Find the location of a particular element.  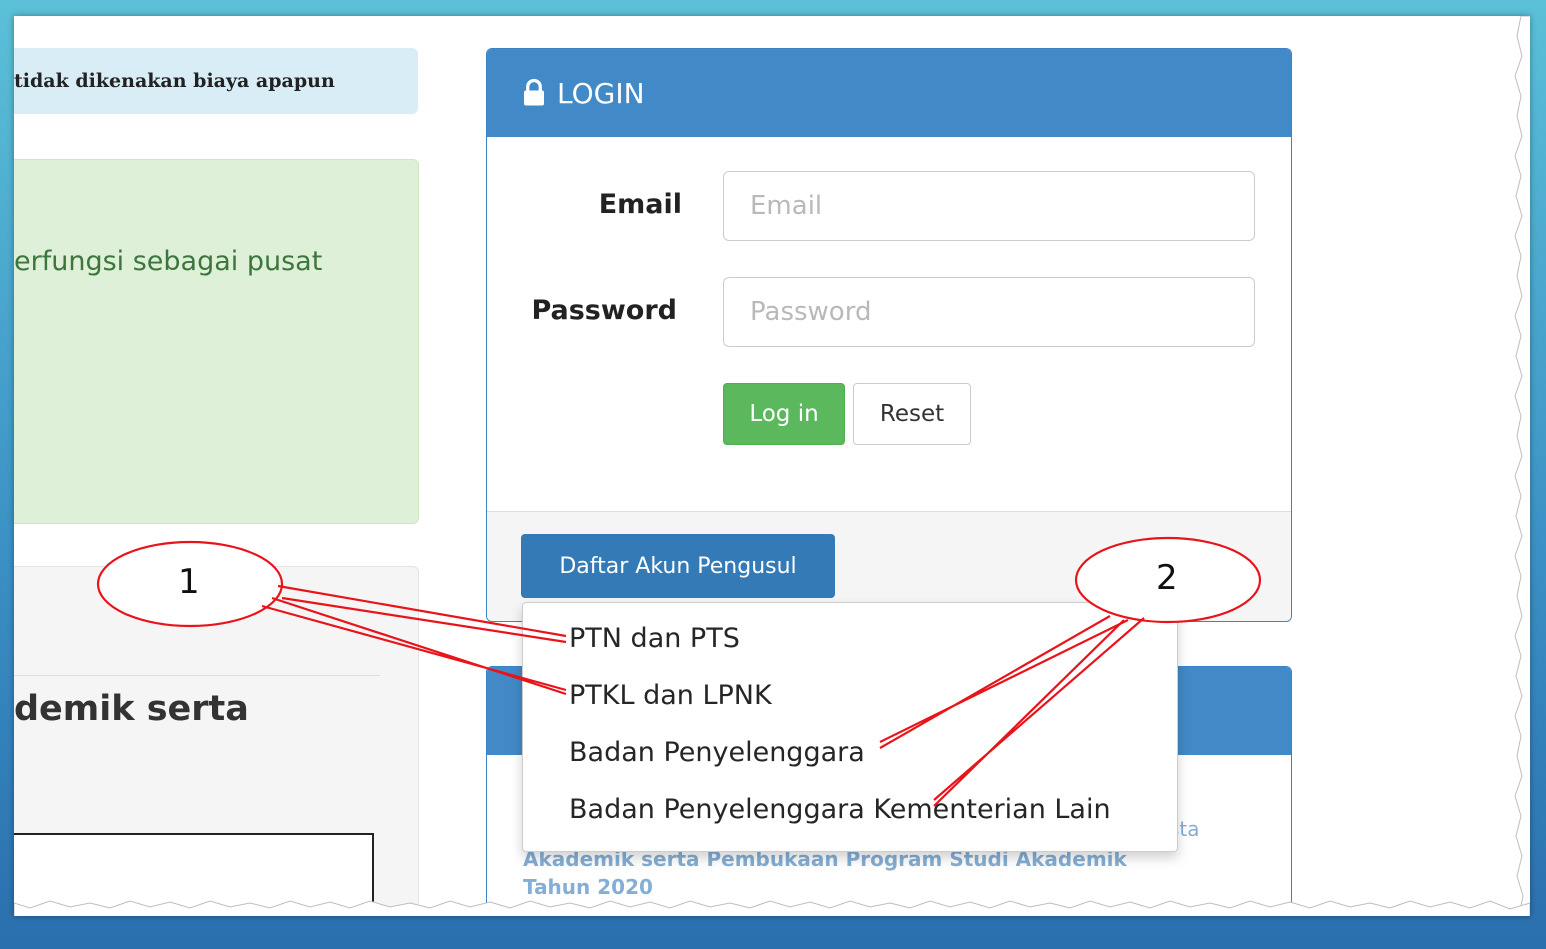

login-panel-header: LOGIN is located at coordinates (889, 93).